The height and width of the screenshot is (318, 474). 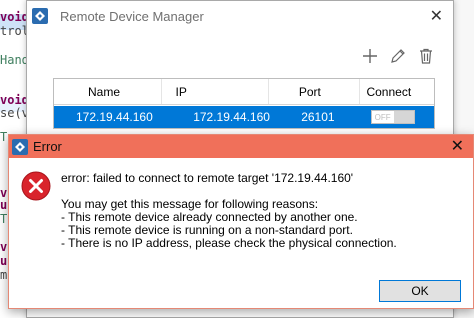 I want to click on code-line: Hand, so click(x=14, y=60).